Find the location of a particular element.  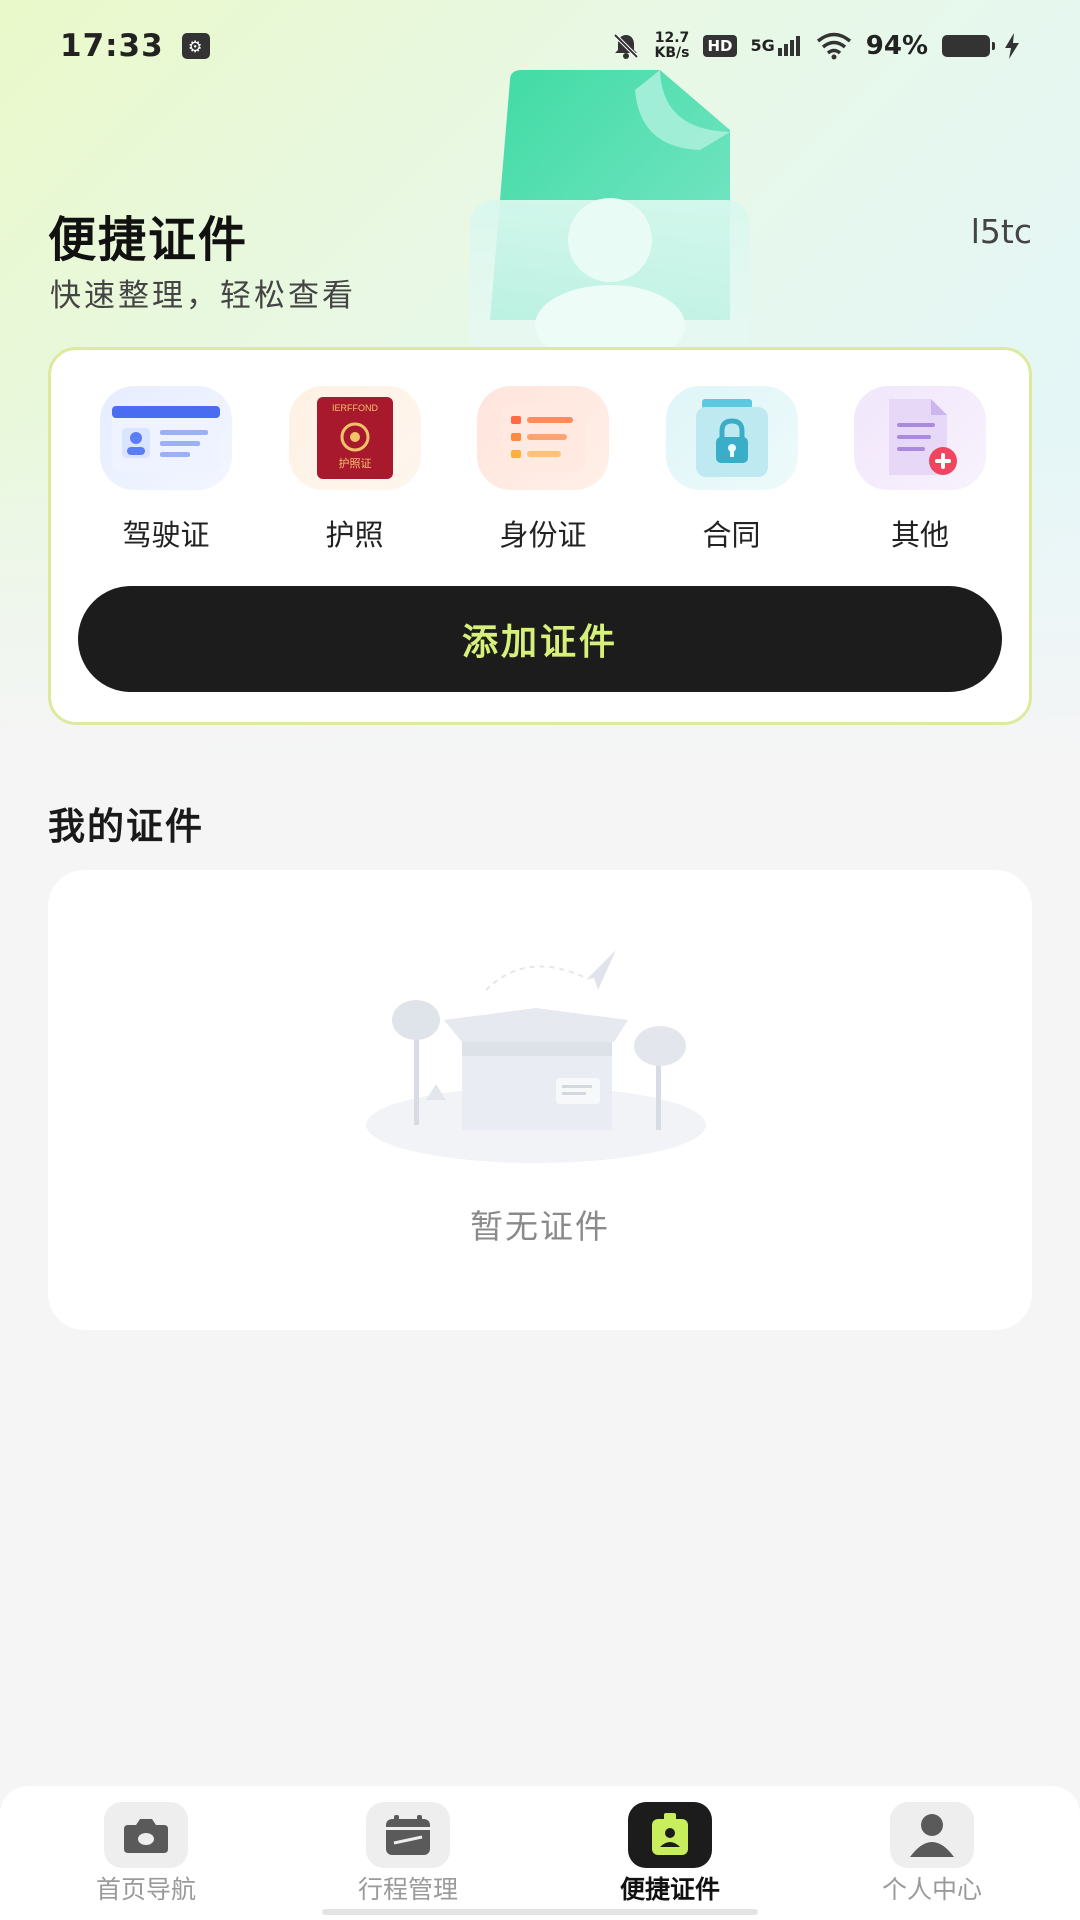

nav-label: 便捷证件 is located at coordinates (669, 1889).